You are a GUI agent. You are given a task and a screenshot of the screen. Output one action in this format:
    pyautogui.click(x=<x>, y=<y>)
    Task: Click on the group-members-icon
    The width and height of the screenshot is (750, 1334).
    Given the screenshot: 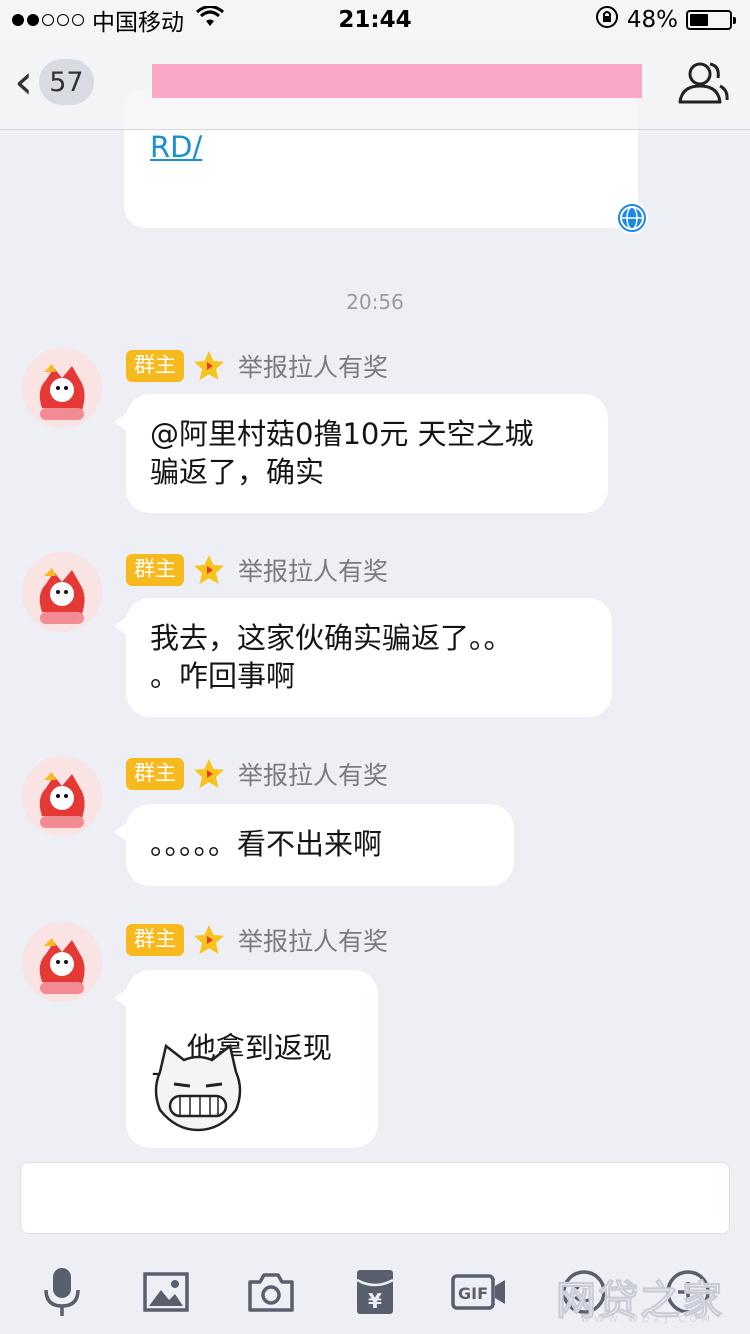 What is the action you would take?
    pyautogui.click(x=703, y=83)
    